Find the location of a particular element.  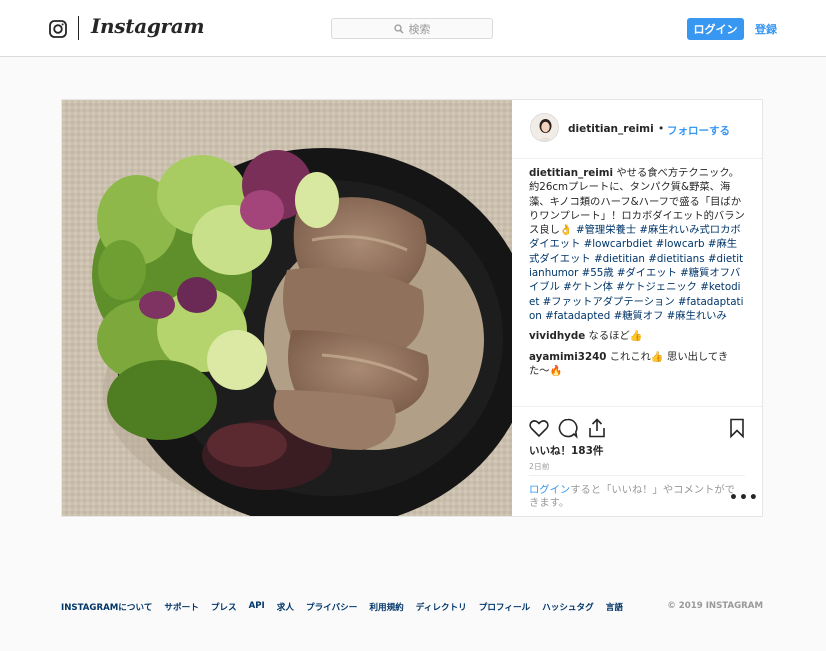

comment-username: ayamimi3240 is located at coordinates (567, 357).